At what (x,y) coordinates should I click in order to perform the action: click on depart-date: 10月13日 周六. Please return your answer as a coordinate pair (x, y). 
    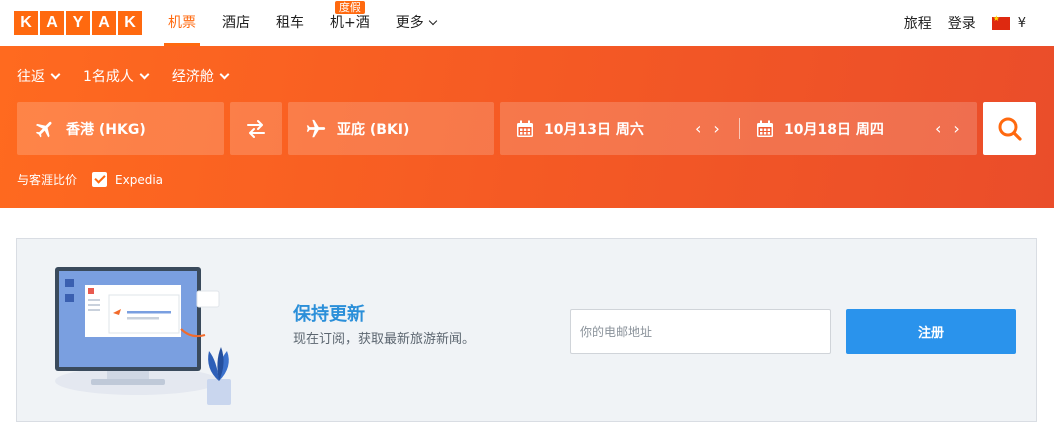
    Looking at the image, I should click on (579, 128).